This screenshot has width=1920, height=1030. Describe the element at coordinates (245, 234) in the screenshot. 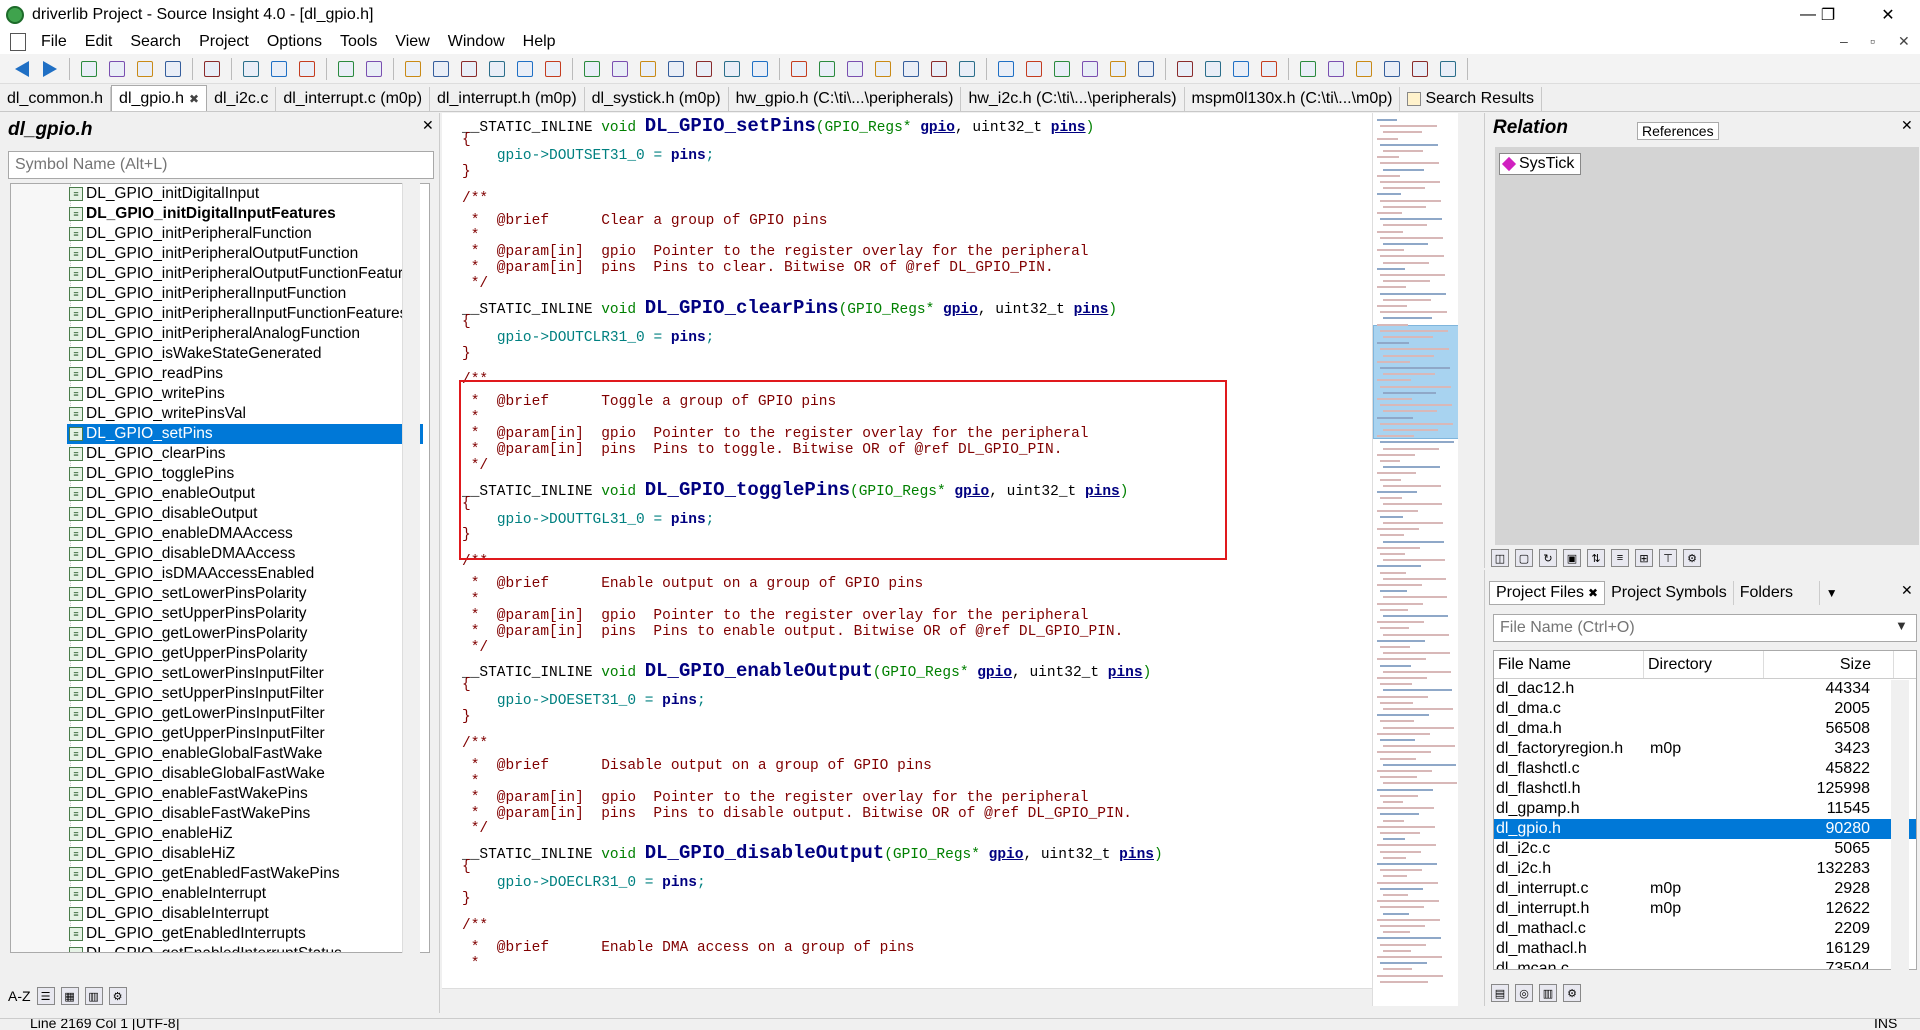

I see `symbol-list-item: ≡ DL_GPIO_initPeripheralFunction` at that location.